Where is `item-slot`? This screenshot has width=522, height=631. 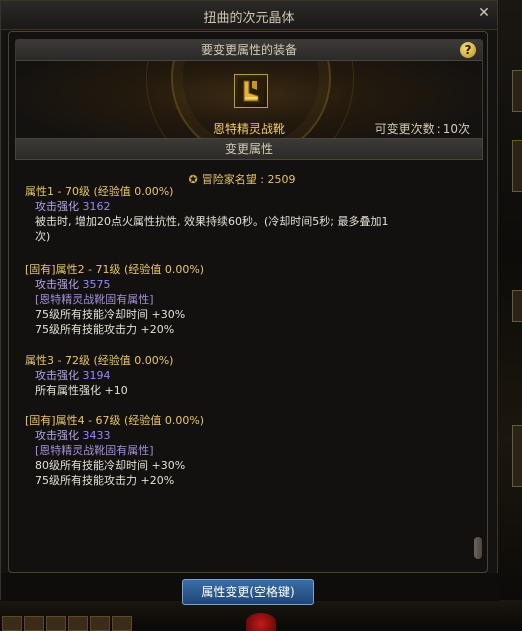 item-slot is located at coordinates (251, 91).